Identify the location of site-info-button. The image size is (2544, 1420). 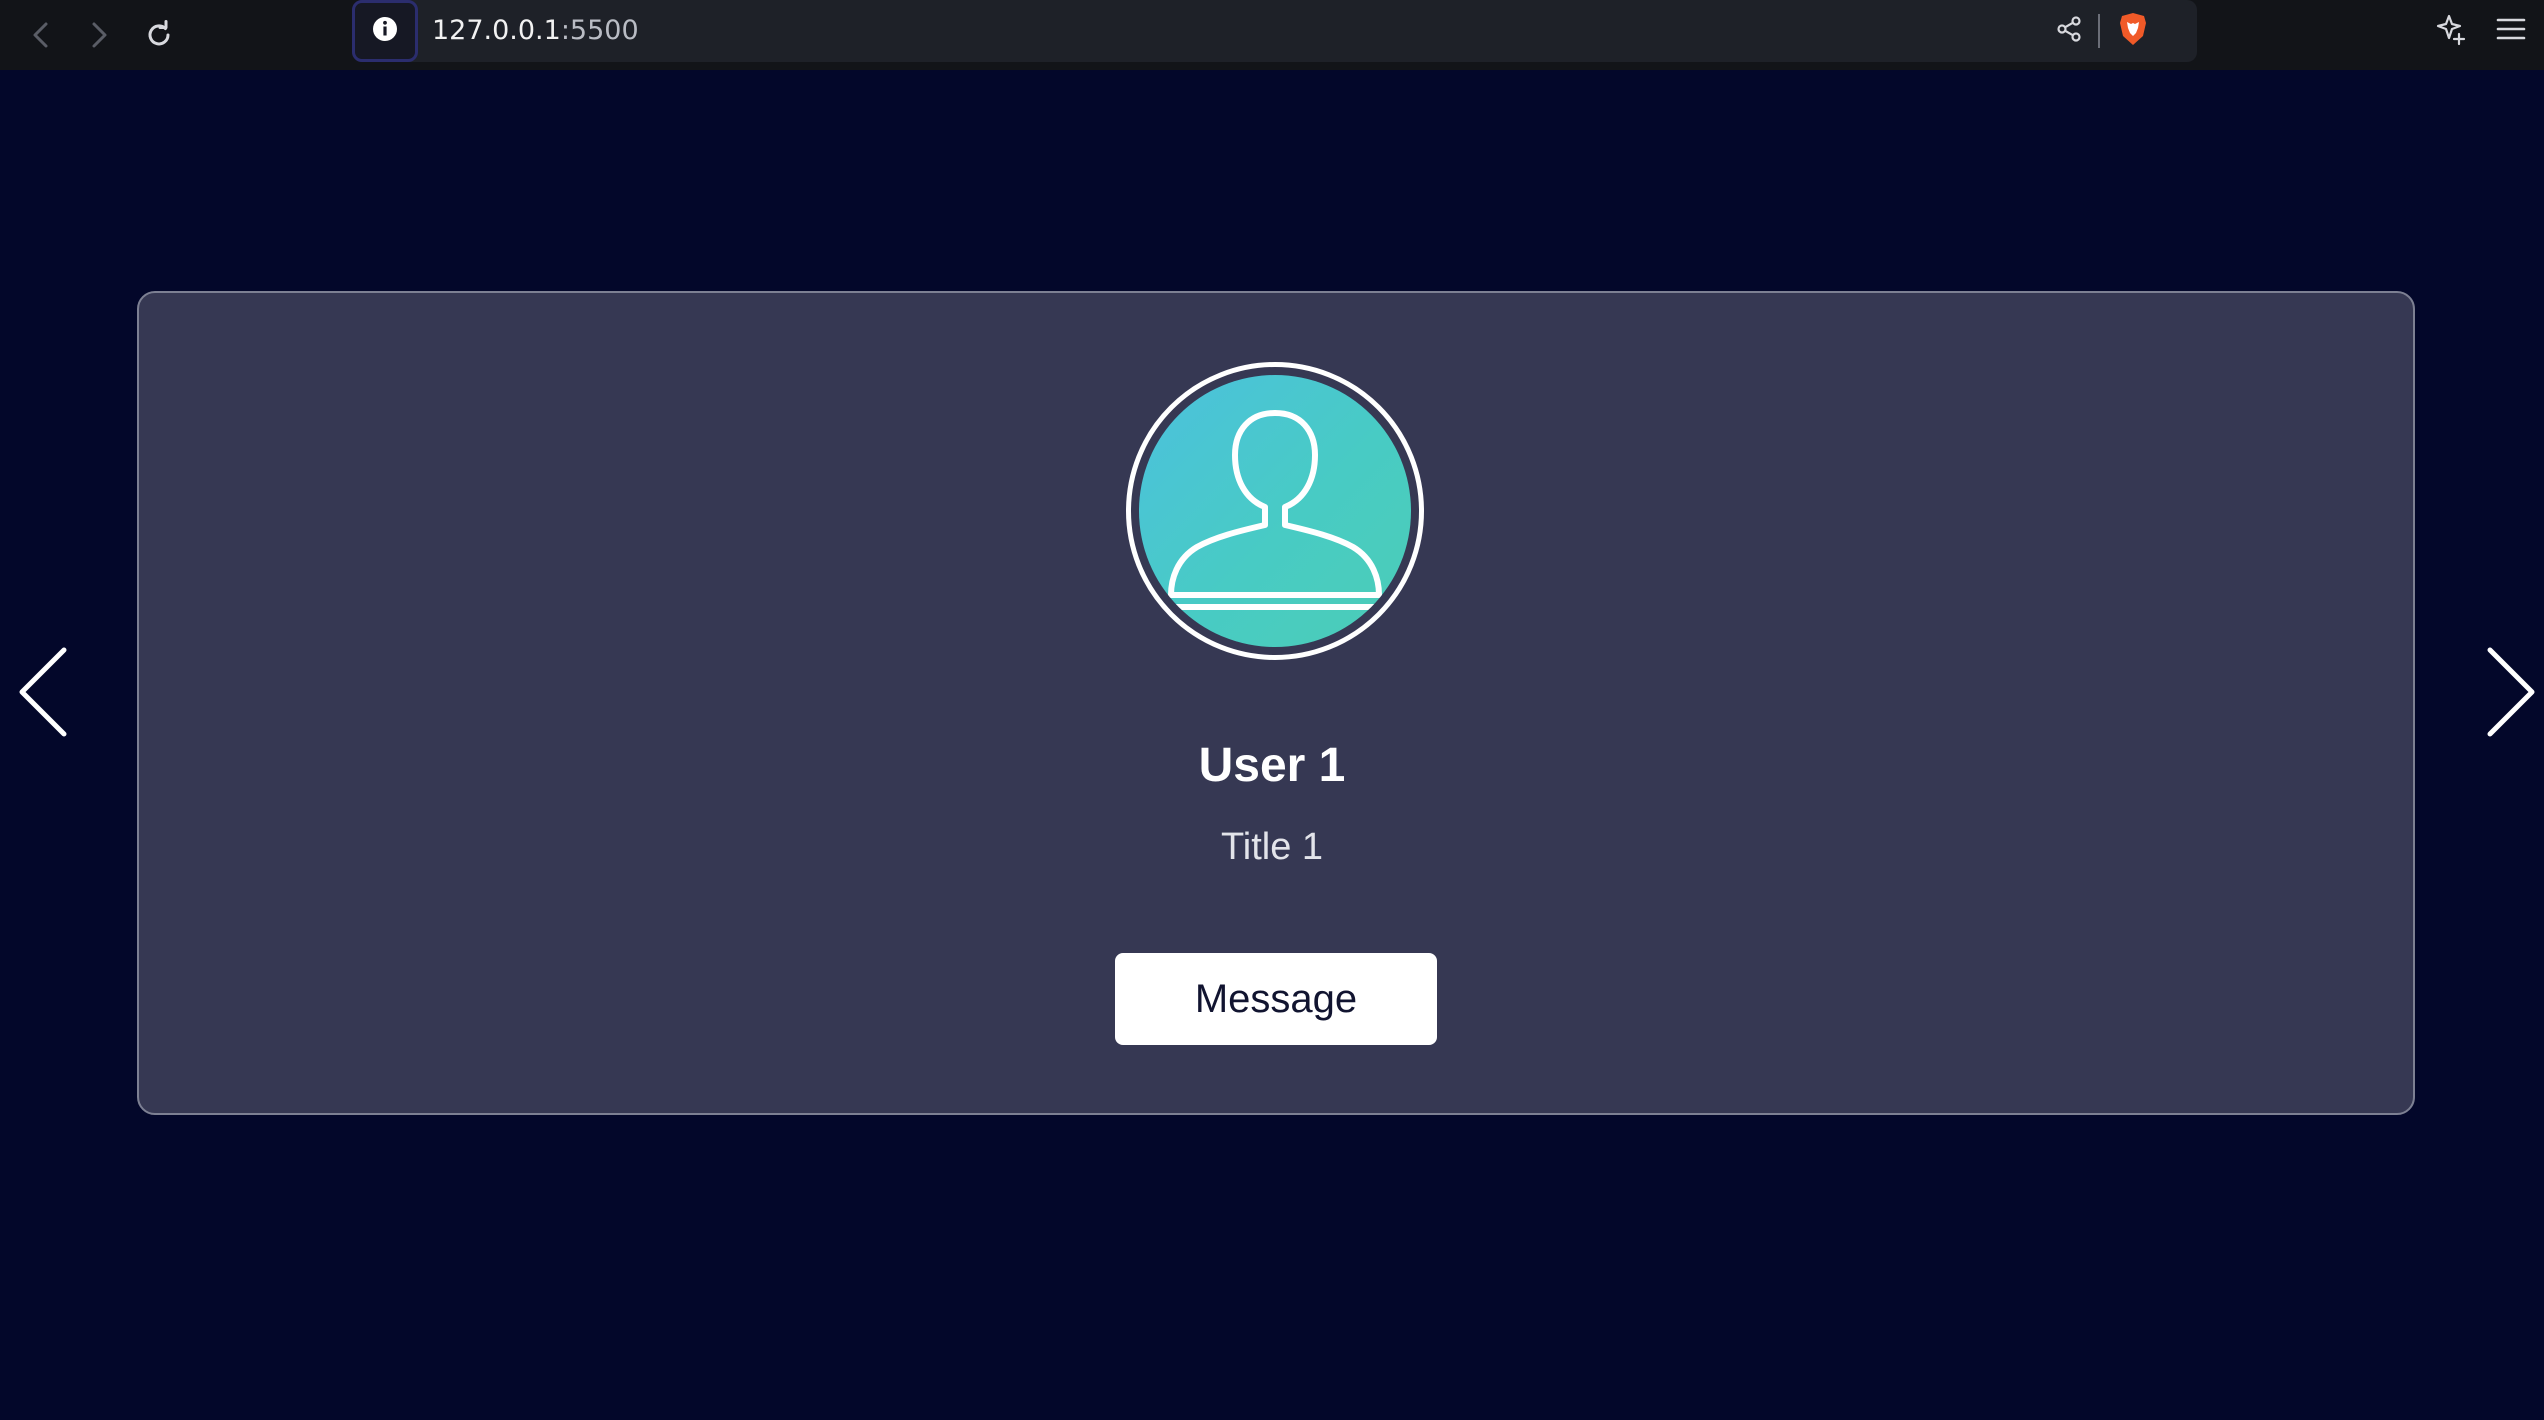
(385, 31).